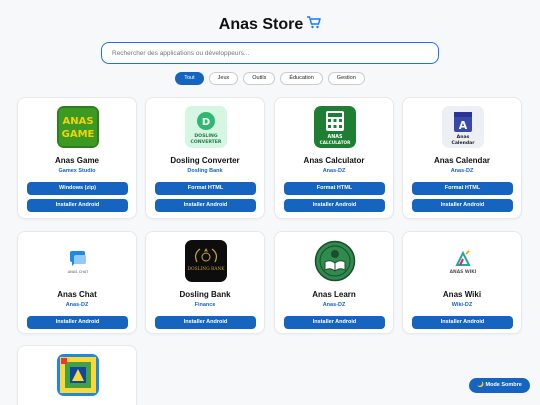  Describe the element at coordinates (78, 272) in the screenshot. I see `svg-text: ANAS CHAT` at that location.